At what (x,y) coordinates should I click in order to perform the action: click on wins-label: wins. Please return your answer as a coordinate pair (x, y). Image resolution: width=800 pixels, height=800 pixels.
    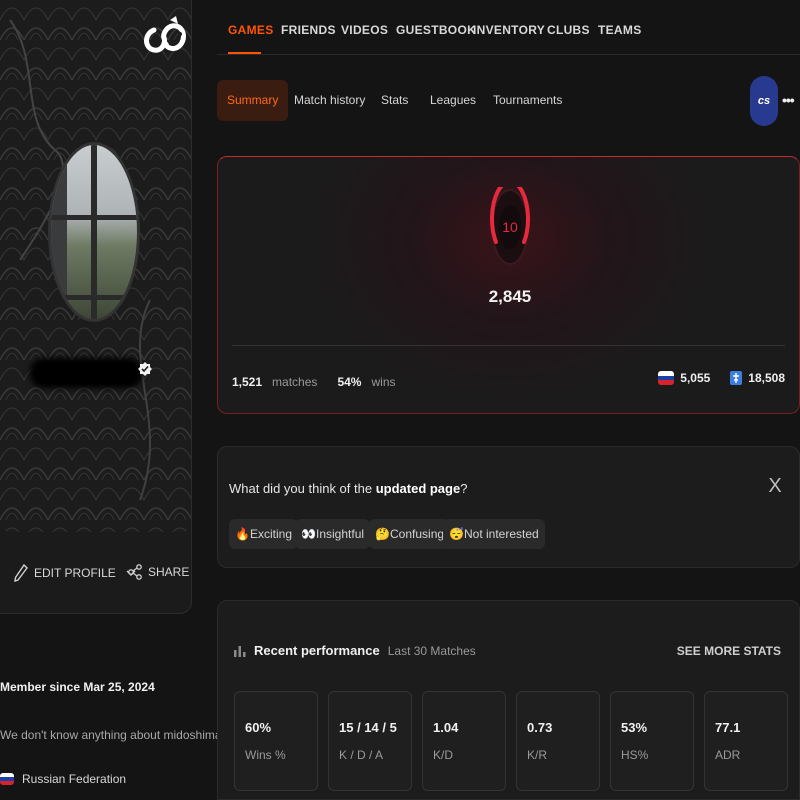
    Looking at the image, I should click on (383, 382).